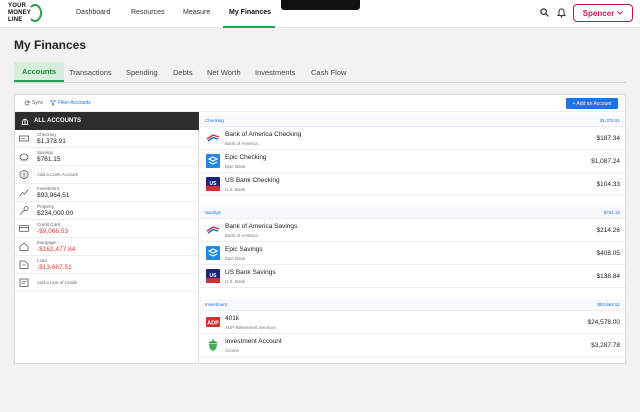 The width and height of the screenshot is (640, 412). Describe the element at coordinates (214, 120) in the screenshot. I see `group-name: Checking` at that location.